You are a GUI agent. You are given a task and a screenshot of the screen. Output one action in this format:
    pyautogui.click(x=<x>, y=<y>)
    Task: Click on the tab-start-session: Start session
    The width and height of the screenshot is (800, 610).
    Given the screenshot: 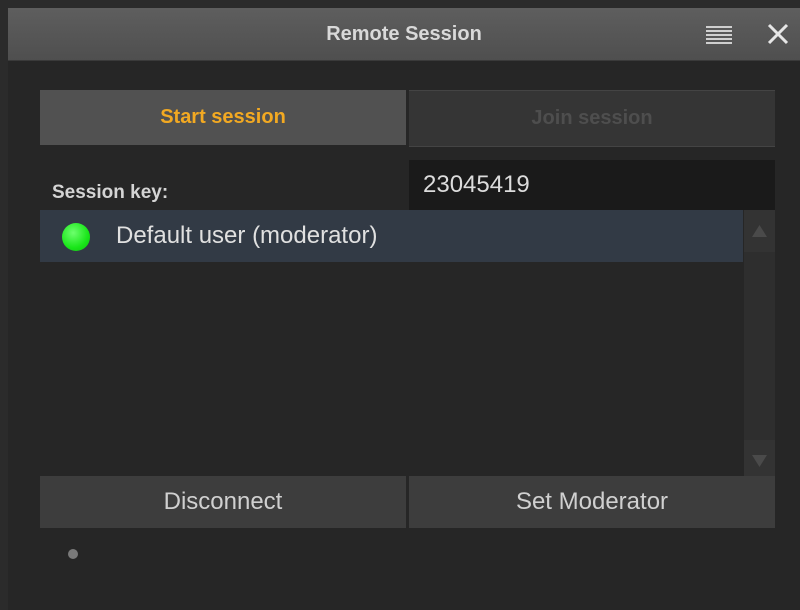 What is the action you would take?
    pyautogui.click(x=223, y=117)
    